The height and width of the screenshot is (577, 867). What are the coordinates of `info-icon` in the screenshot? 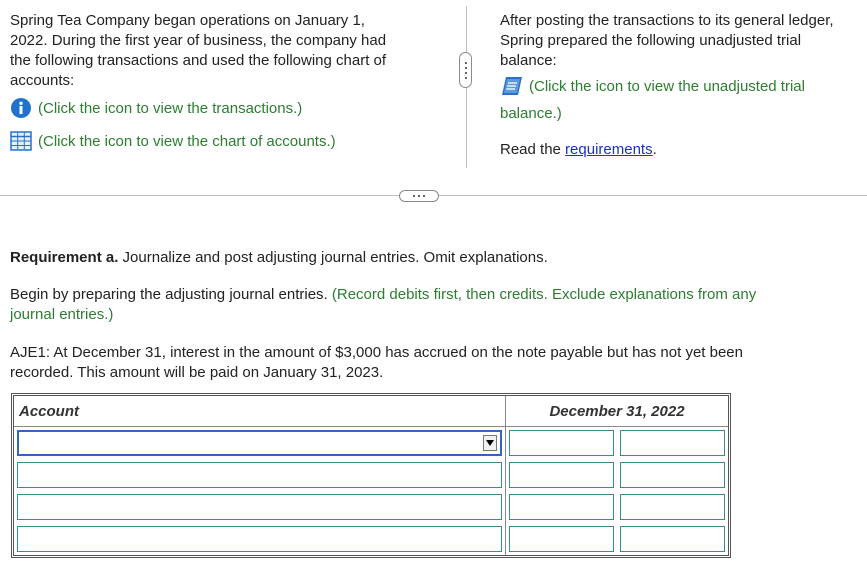 It's located at (21, 108).